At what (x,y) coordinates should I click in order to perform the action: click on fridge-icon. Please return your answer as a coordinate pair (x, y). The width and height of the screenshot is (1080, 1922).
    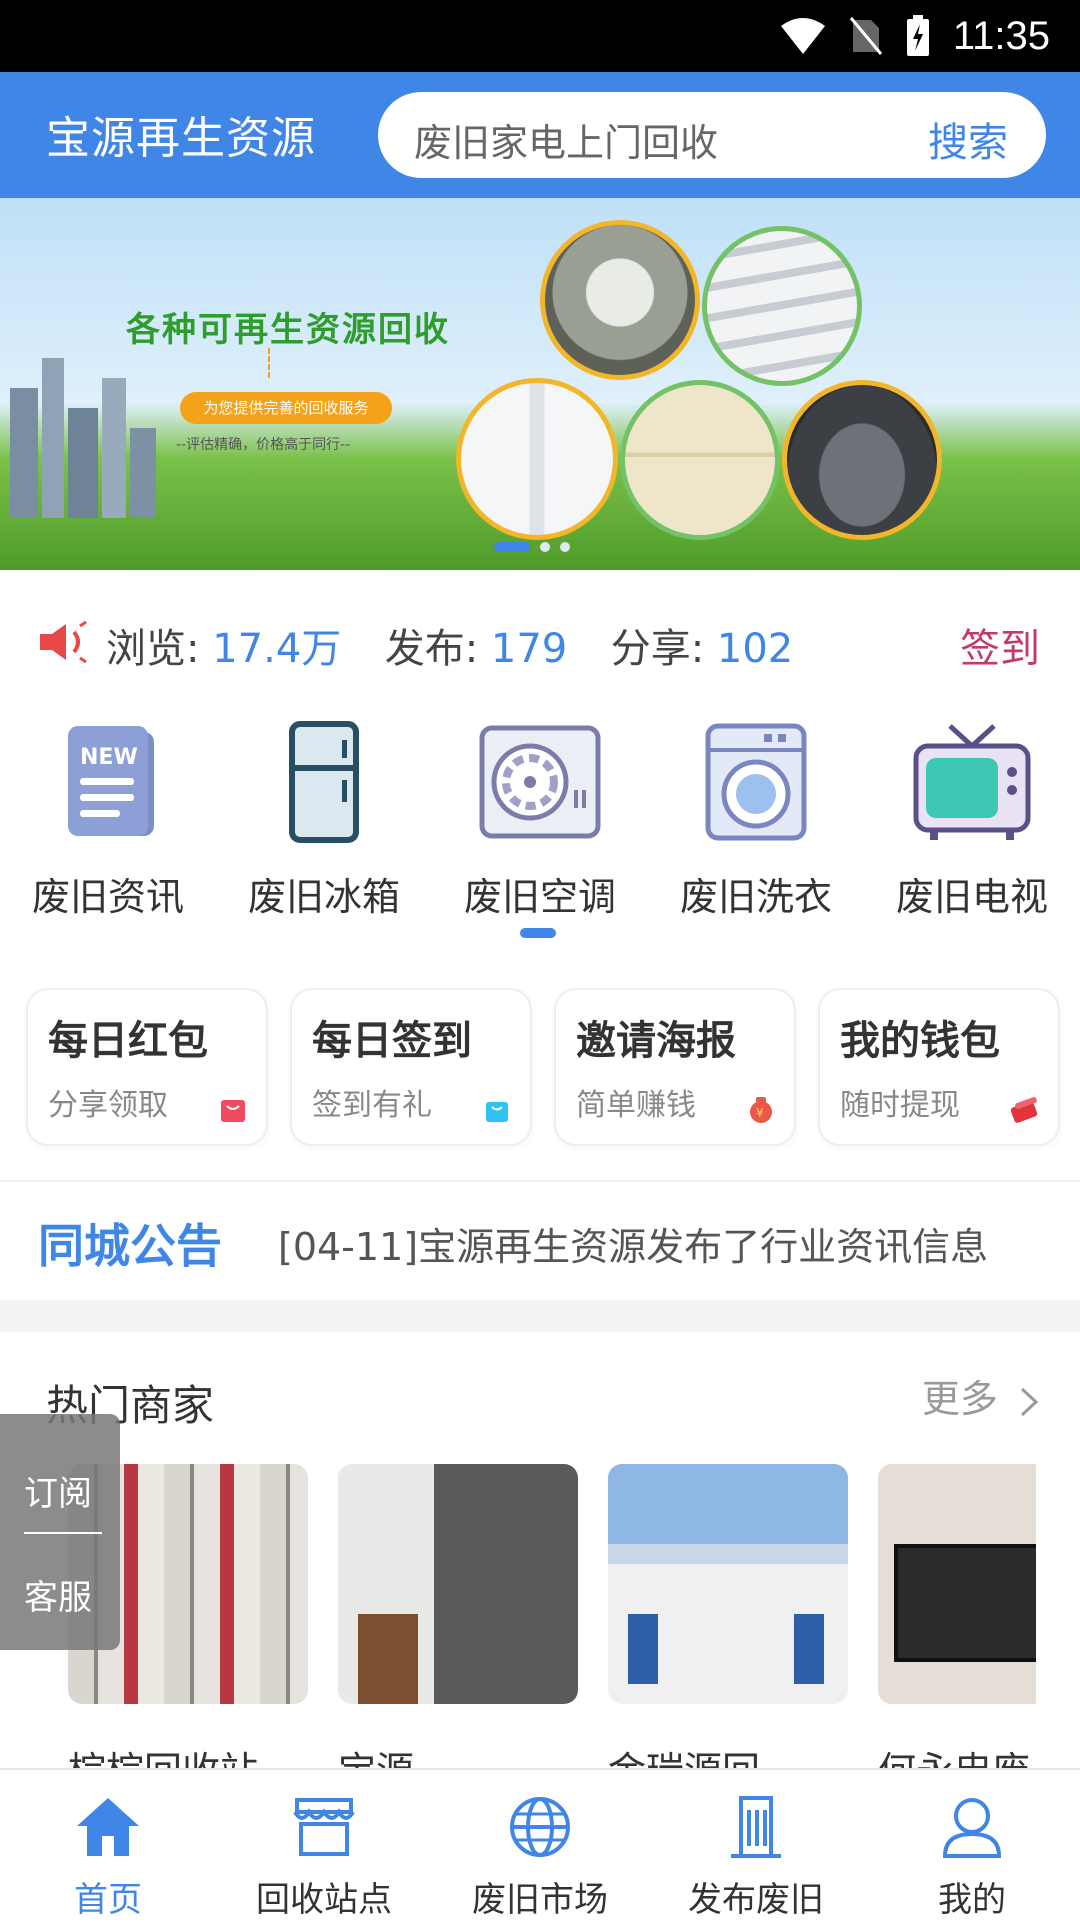
    Looking at the image, I should click on (324, 782).